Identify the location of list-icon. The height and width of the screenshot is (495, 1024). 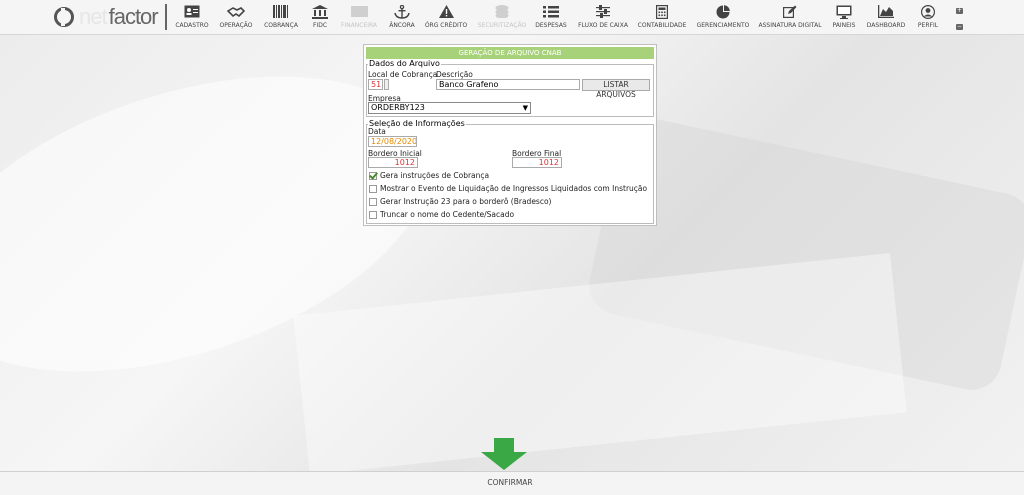
(551, 11).